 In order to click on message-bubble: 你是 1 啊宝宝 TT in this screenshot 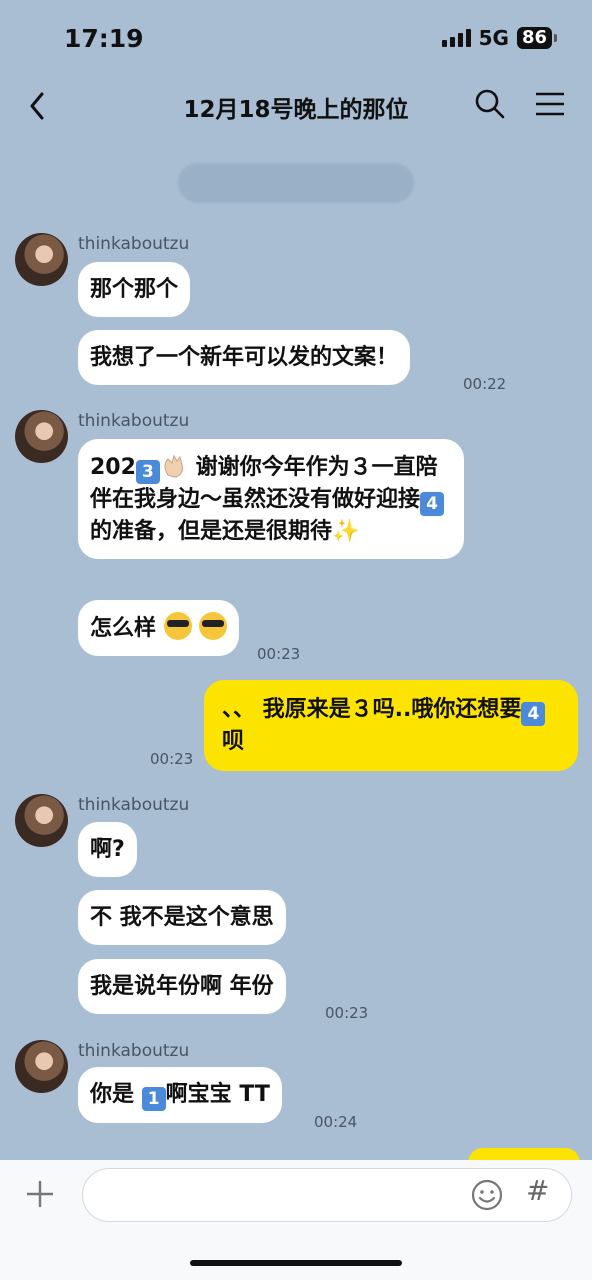, I will do `click(180, 1095)`.